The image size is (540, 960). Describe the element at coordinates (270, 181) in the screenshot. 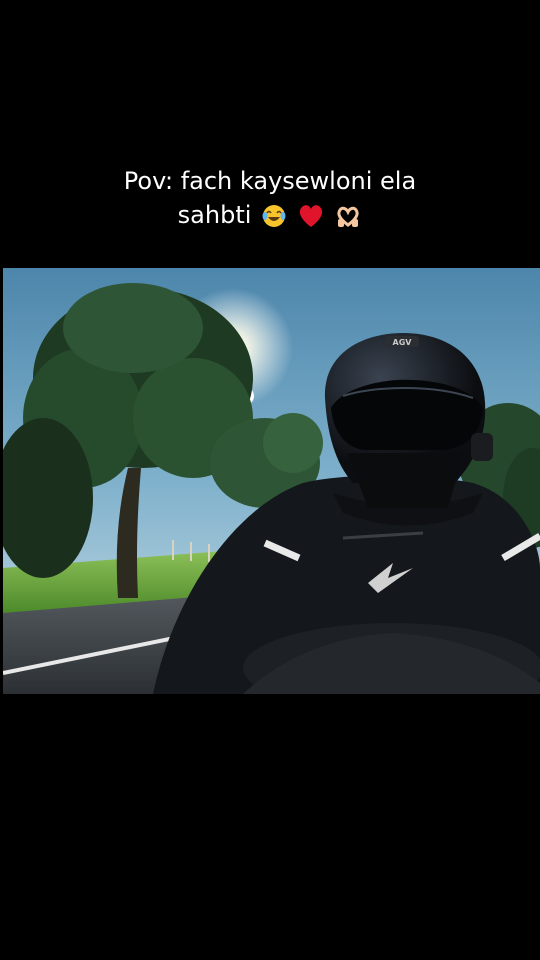

I see `caption-line-1: Pov: fach kaysewloni ela` at that location.